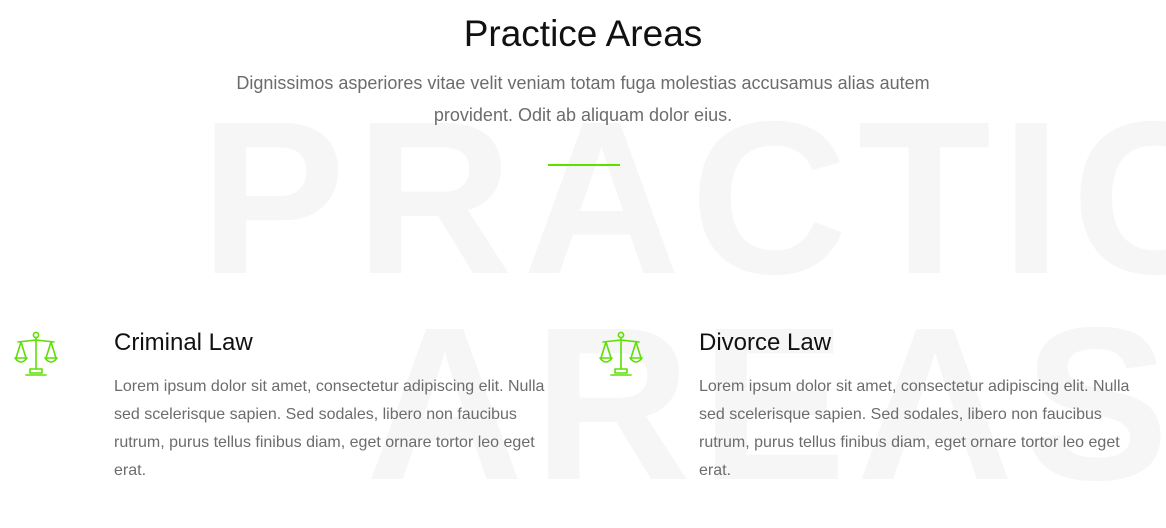 Image resolution: width=1166 pixels, height=528 pixels. Describe the element at coordinates (584, 165) in the screenshot. I see `accent-divider` at that location.